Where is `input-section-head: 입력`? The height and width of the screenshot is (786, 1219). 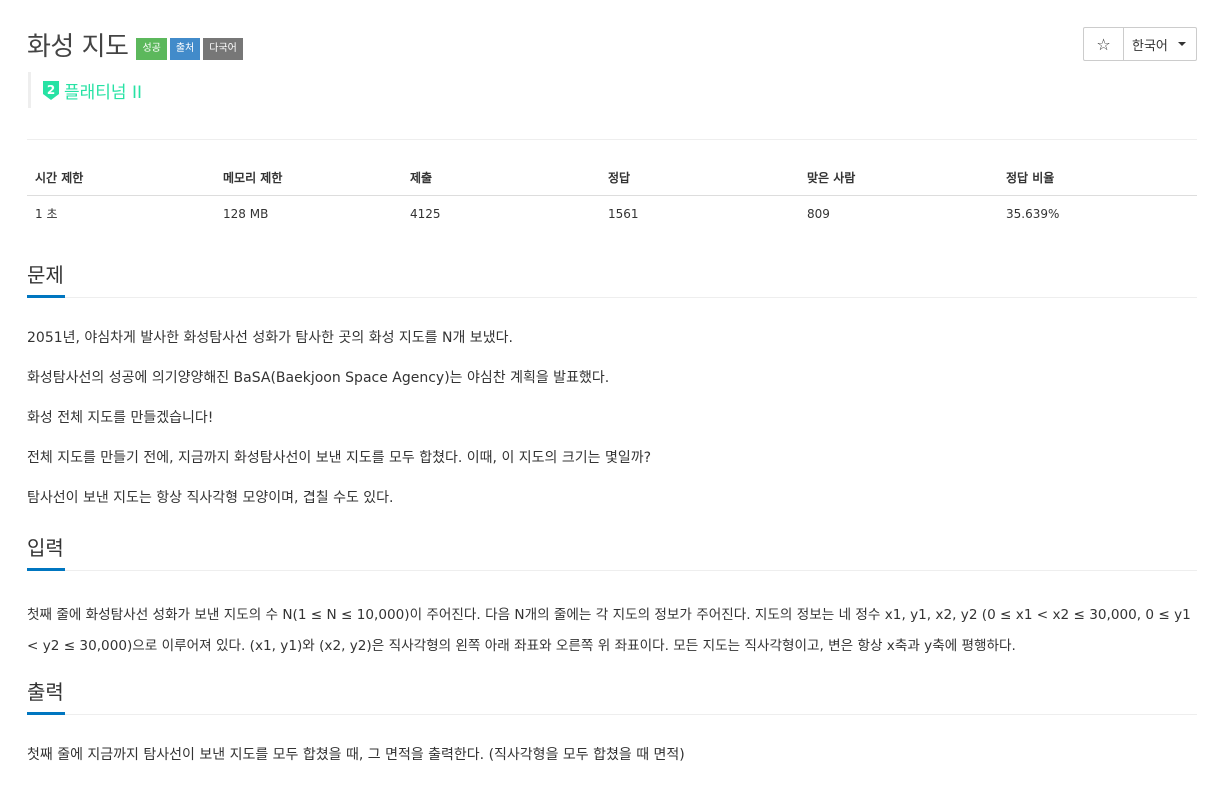 input-section-head: 입력 is located at coordinates (612, 552).